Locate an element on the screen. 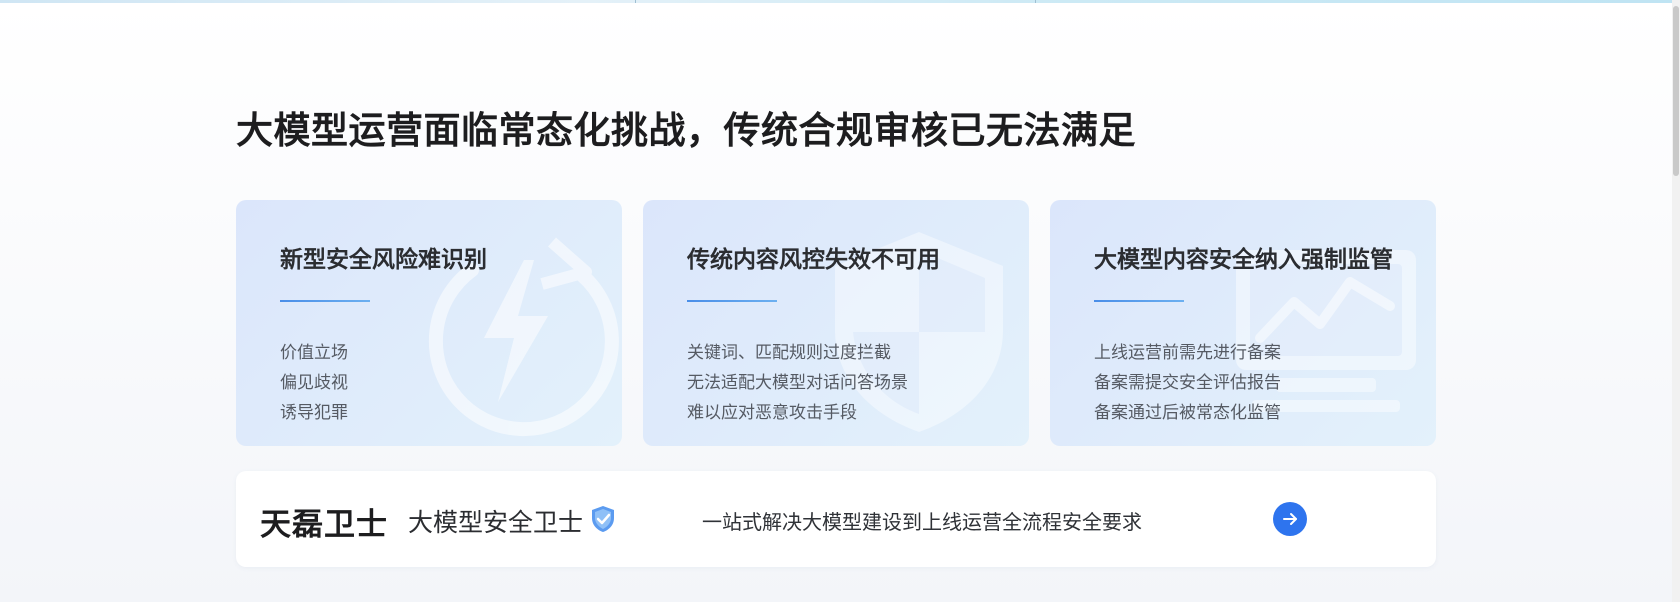 This screenshot has width=1680, height=602. list-item: 上线运营前需先进行备案 is located at coordinates (1187, 353).